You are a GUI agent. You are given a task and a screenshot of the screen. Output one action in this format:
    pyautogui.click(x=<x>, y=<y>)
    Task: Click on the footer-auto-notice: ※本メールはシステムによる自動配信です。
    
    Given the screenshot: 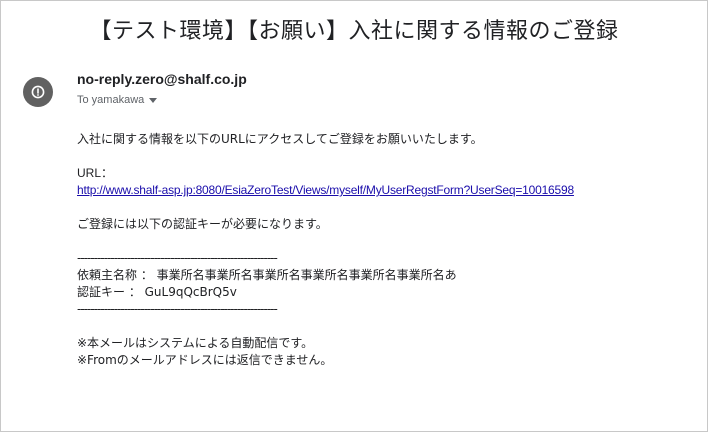 What is the action you would take?
    pyautogui.click(x=195, y=343)
    